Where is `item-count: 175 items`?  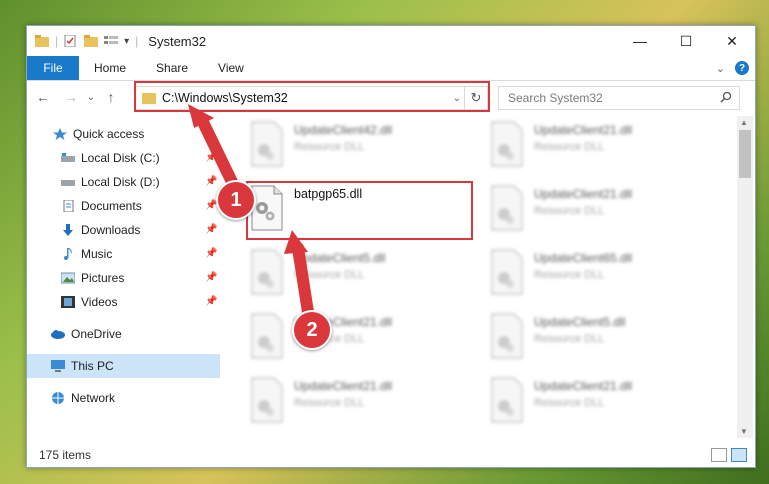 item-count: 175 items is located at coordinates (65, 455).